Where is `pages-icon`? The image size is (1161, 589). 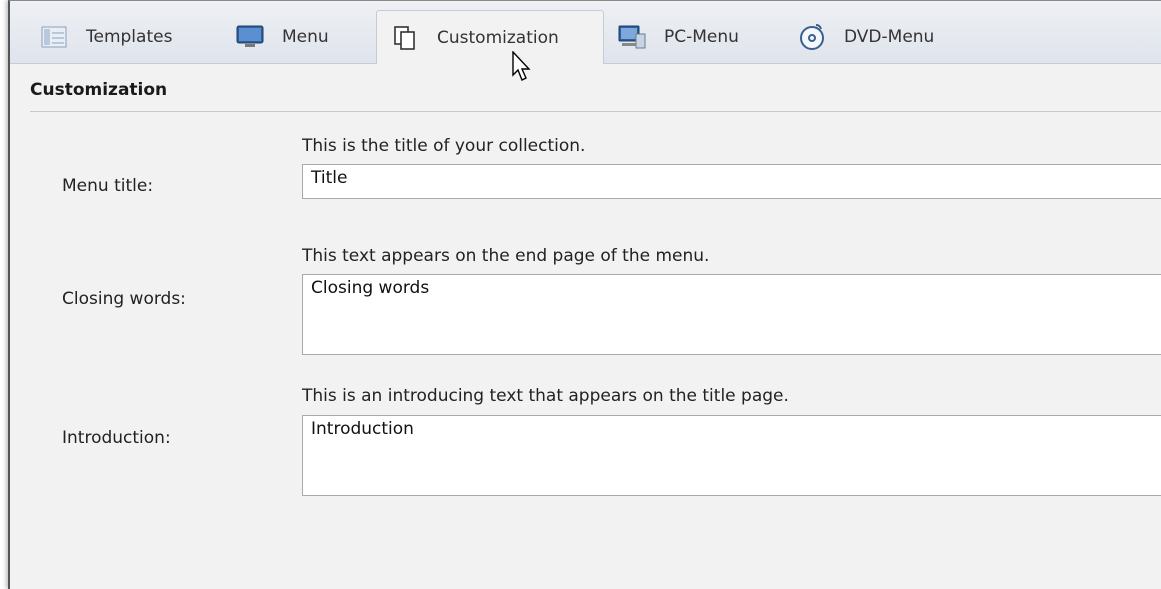 pages-icon is located at coordinates (405, 38).